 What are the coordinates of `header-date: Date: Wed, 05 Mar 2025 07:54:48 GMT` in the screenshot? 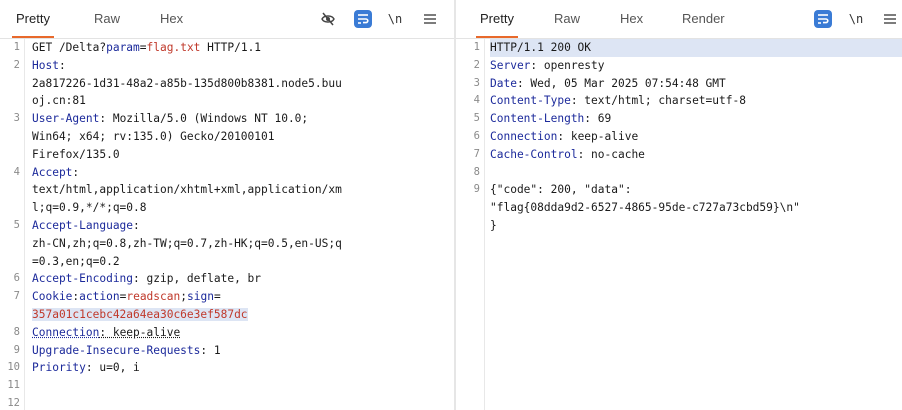 It's located at (608, 84).